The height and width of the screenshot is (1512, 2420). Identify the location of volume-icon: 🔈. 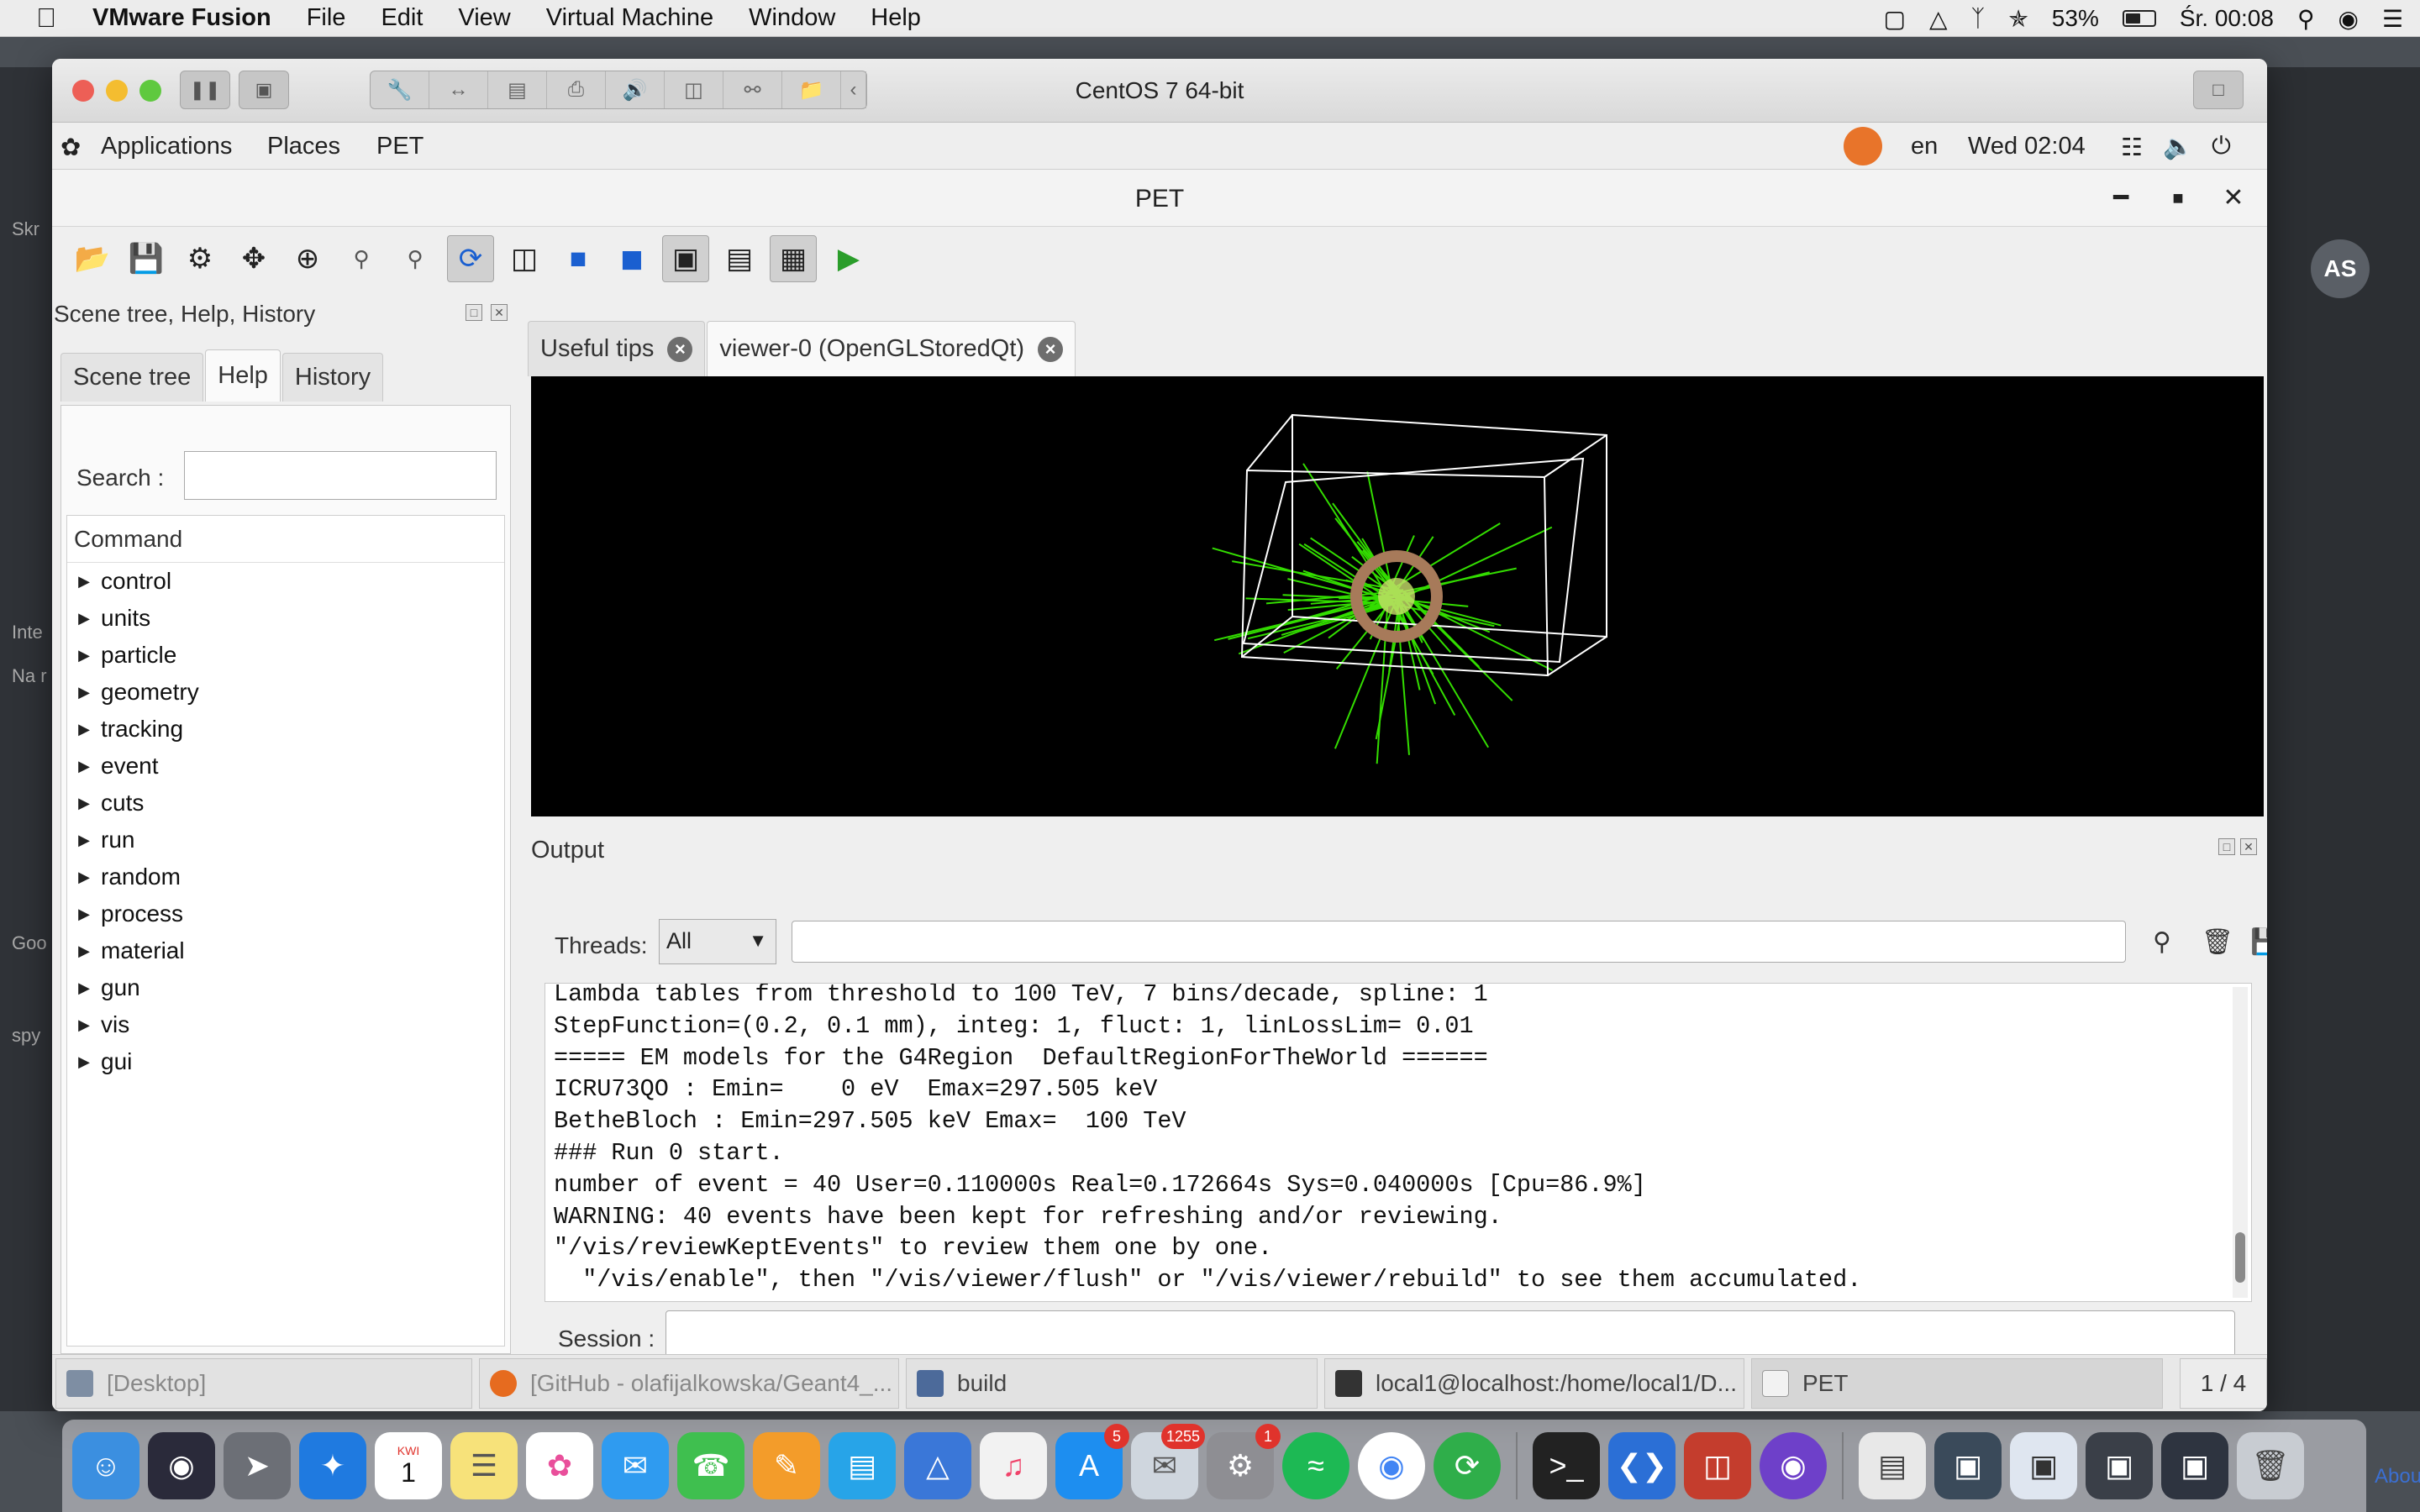
(2178, 147).